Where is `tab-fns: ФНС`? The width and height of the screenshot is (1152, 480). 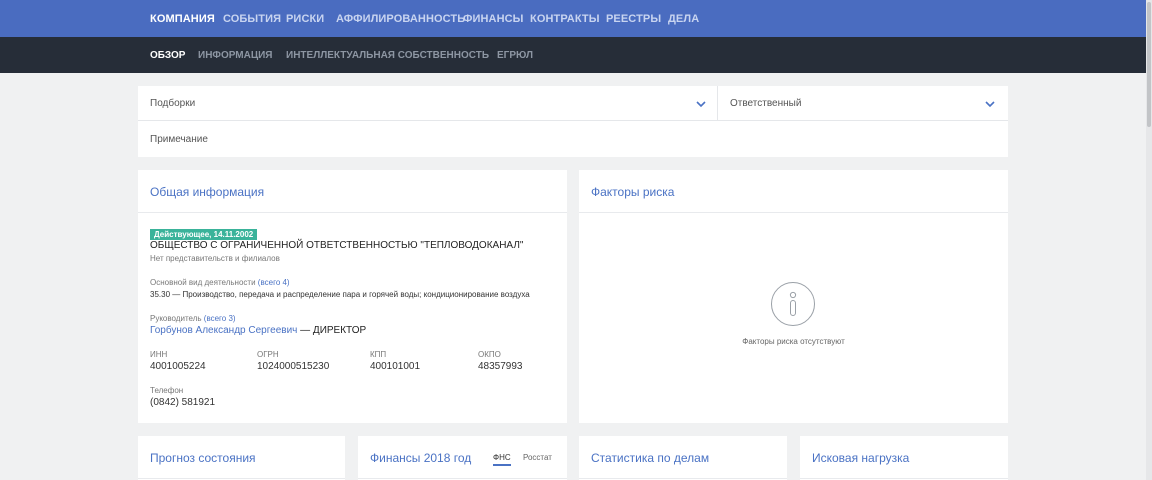 tab-fns: ФНС is located at coordinates (502, 459).